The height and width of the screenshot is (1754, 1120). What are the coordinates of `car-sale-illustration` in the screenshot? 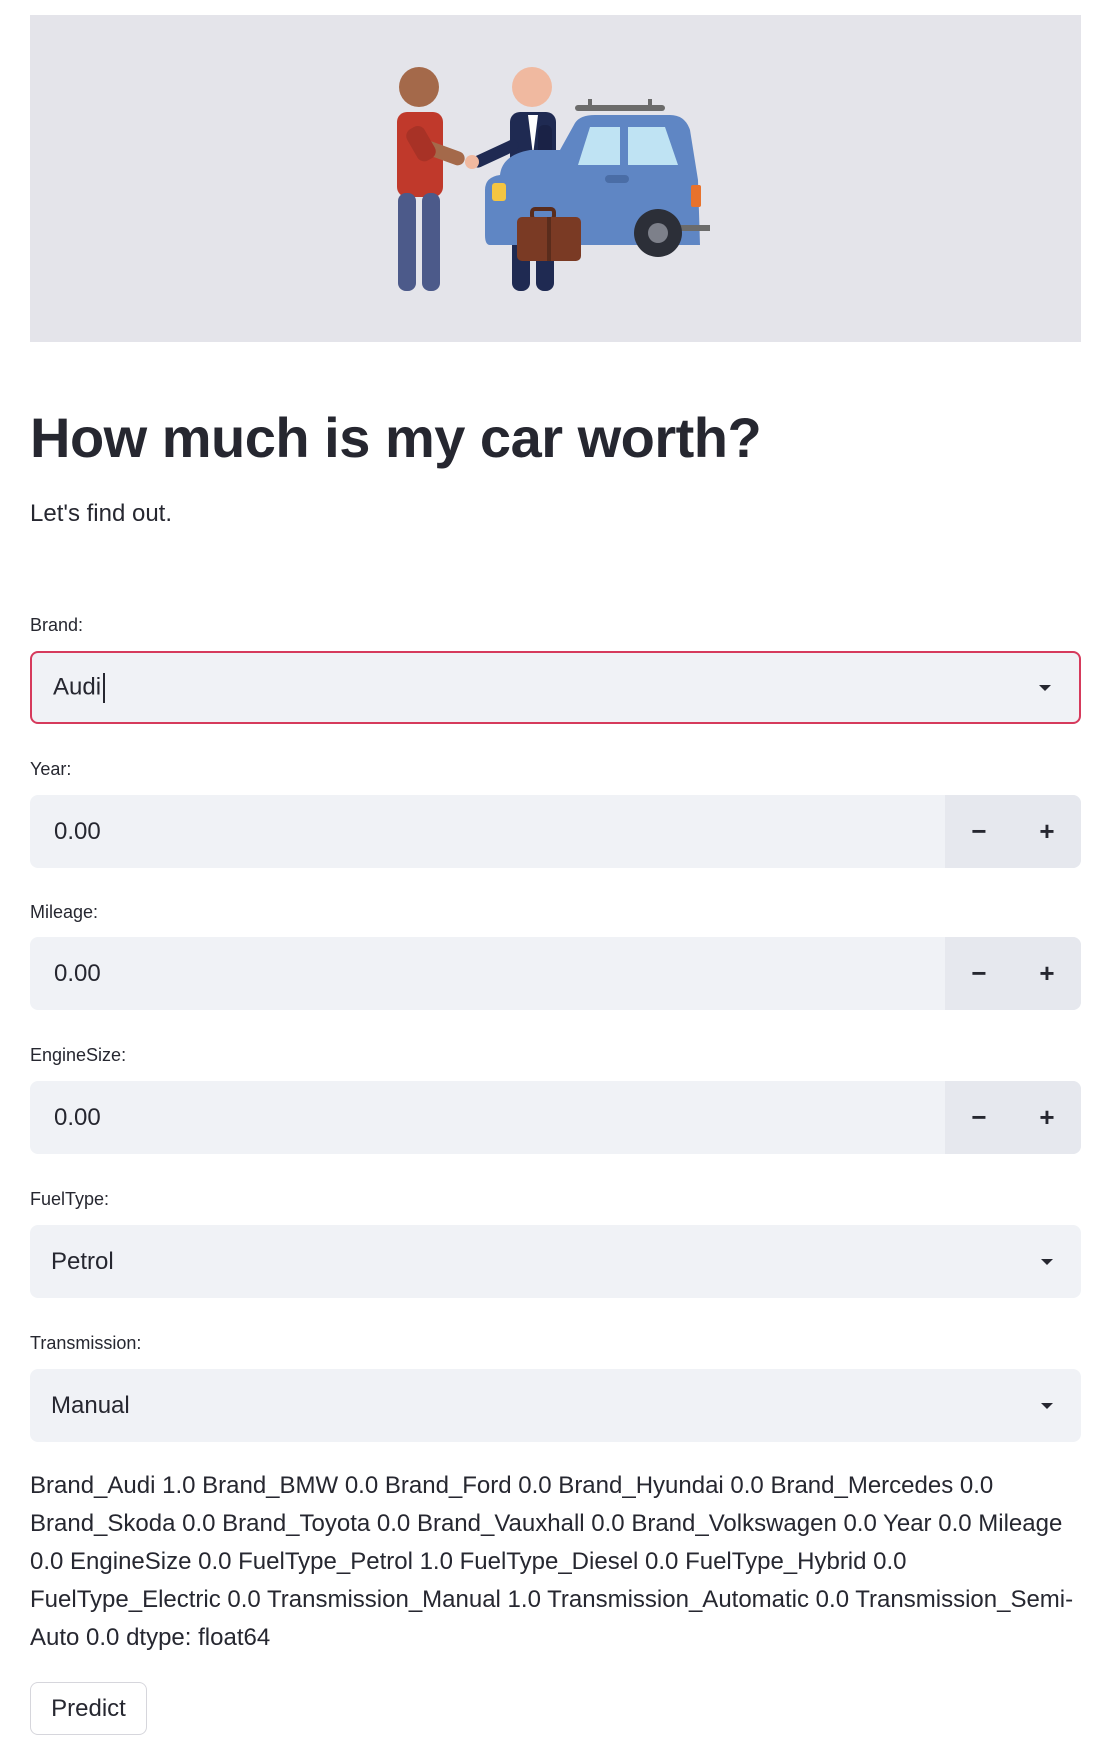 It's located at (553, 179).